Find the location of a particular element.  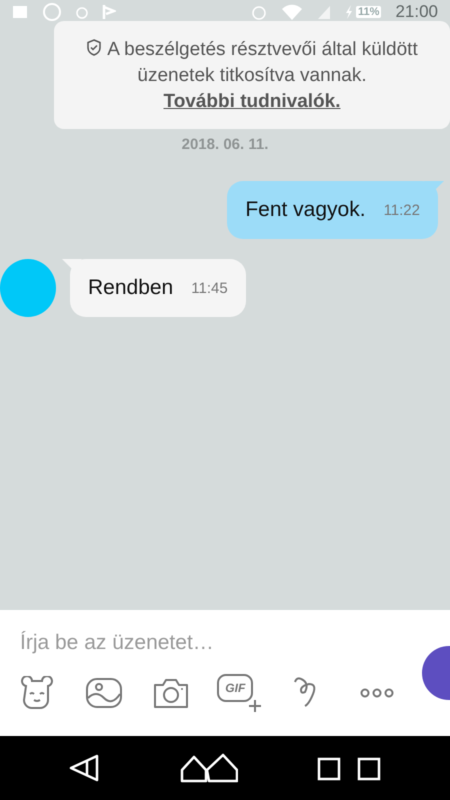

clock-time: 21:00 is located at coordinates (416, 12).